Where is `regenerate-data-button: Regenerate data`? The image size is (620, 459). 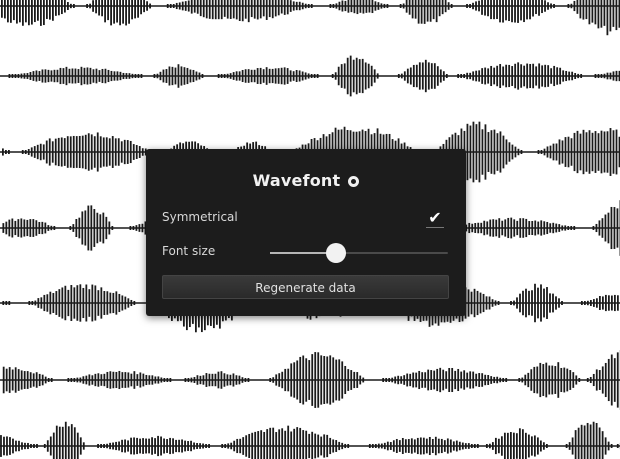
regenerate-data-button: Regenerate data is located at coordinates (305, 287).